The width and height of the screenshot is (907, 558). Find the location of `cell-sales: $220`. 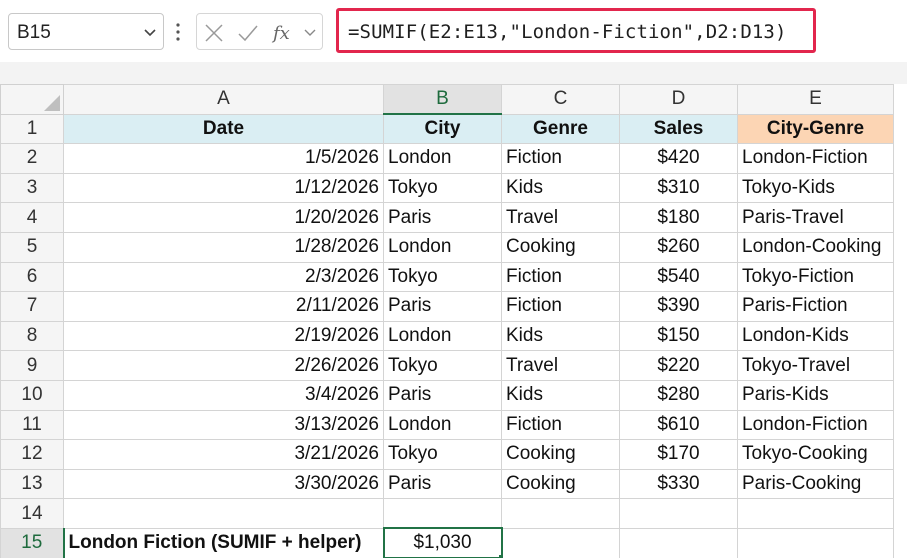

cell-sales: $220 is located at coordinates (678, 365).